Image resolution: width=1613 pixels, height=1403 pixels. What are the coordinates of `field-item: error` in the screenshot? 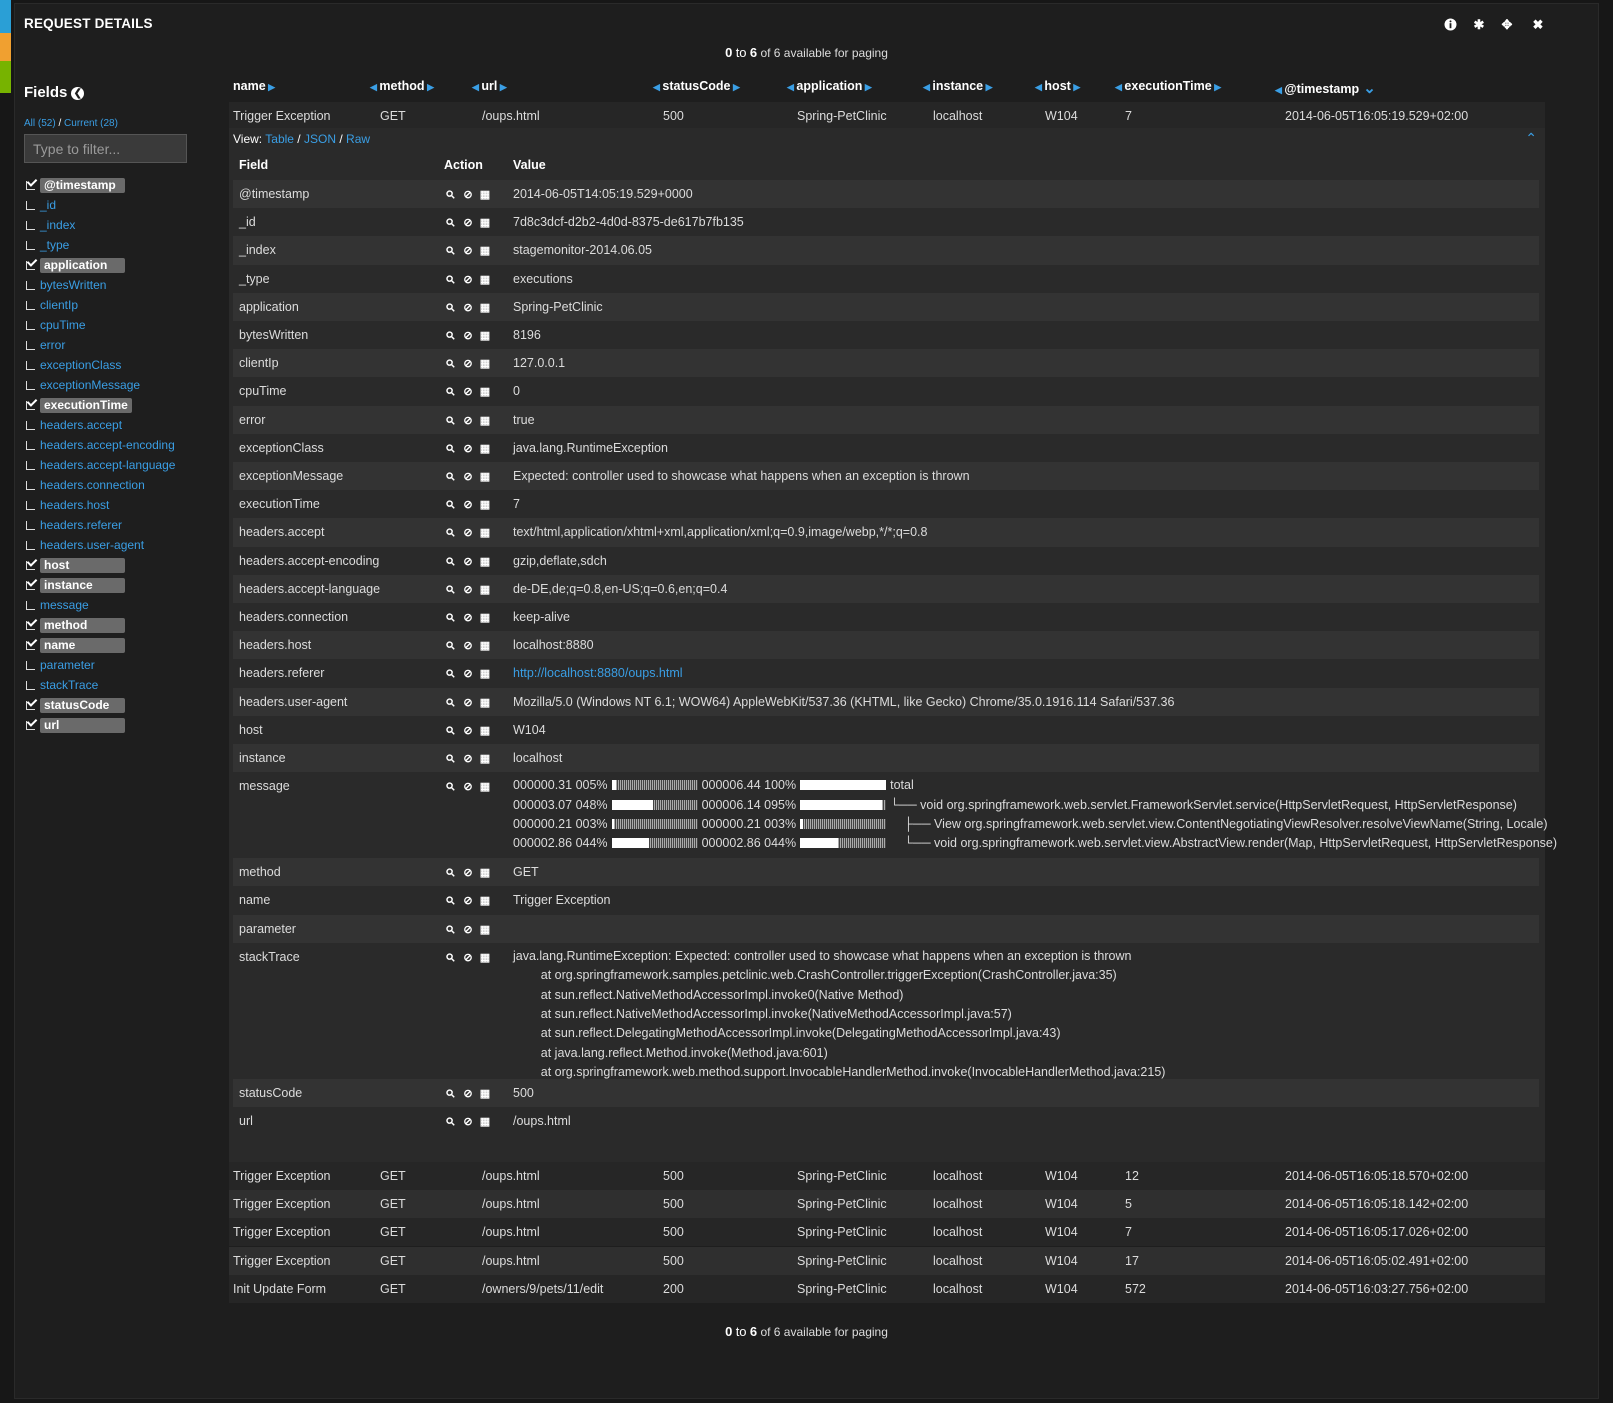 It's located at (100, 345).